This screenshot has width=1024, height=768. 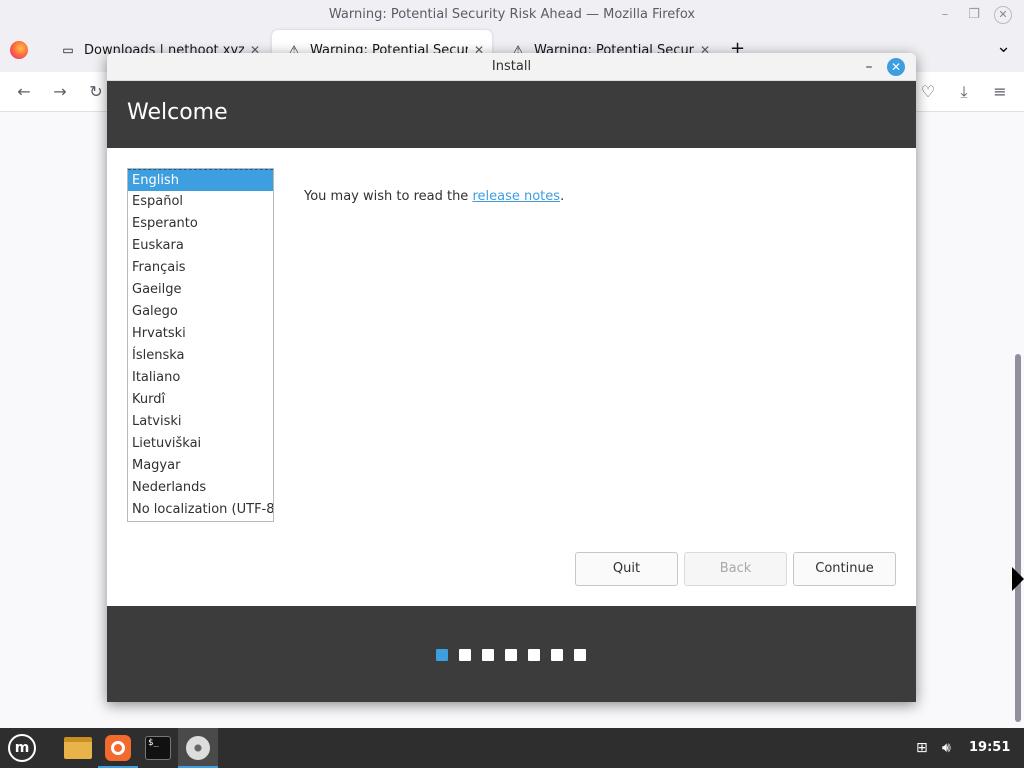 What do you see at coordinates (1018, 579) in the screenshot?
I see `mouse-cursor-icon` at bounding box center [1018, 579].